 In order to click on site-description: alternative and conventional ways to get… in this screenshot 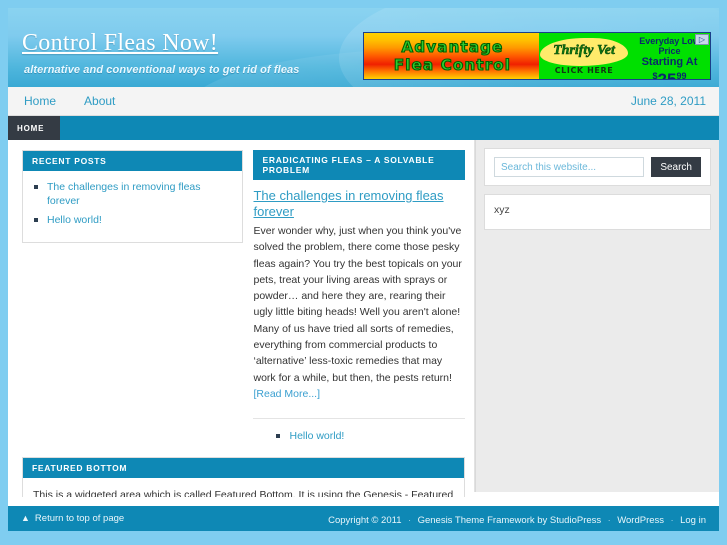, I will do `click(162, 70)`.